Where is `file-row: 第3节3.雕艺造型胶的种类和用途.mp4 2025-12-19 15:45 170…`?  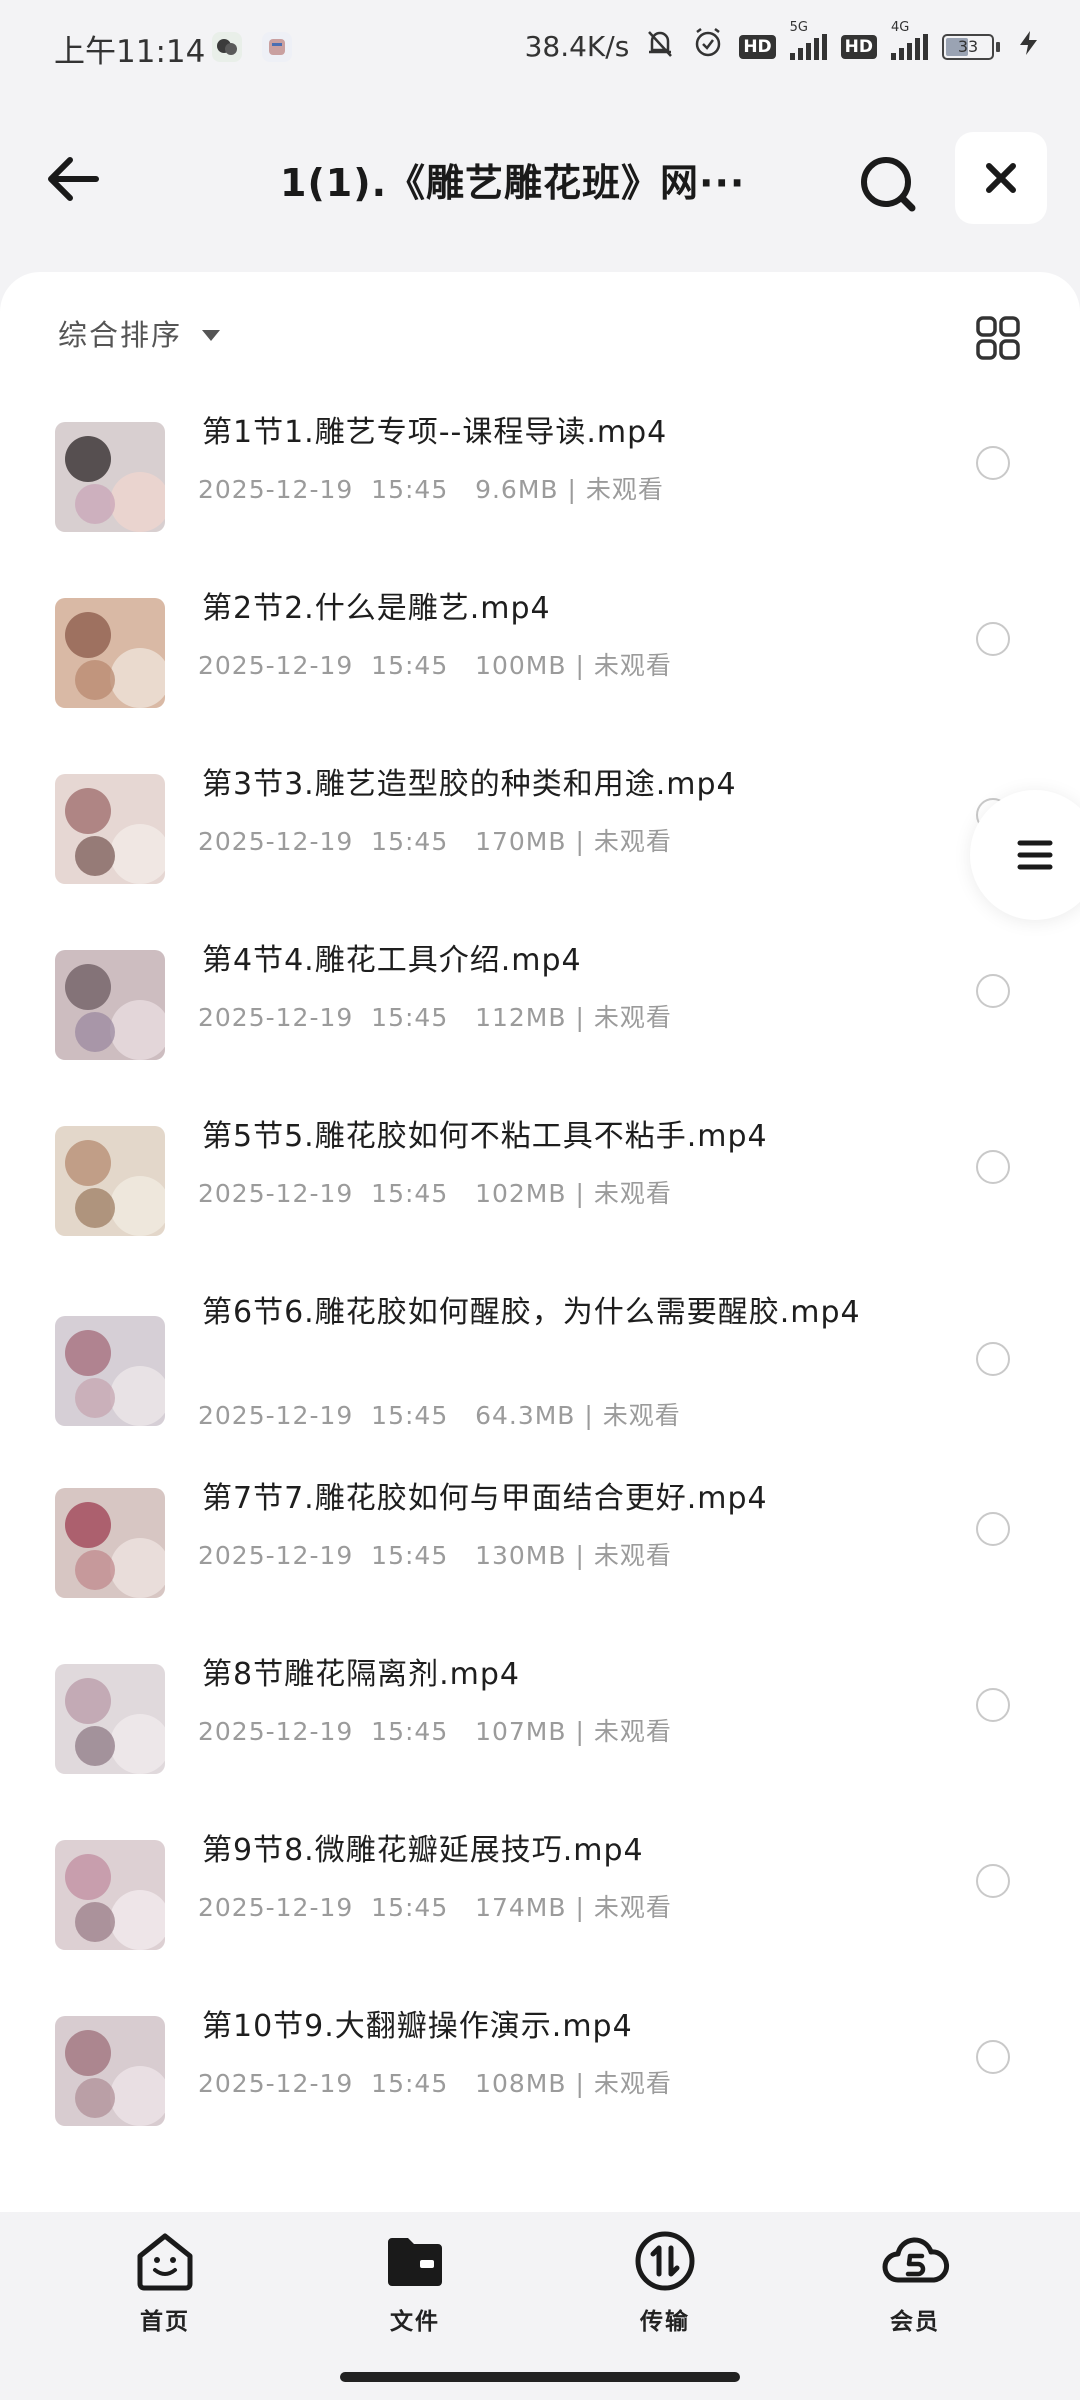
file-row: 第3节3.雕艺造型胶的种类和用途.mp4 2025-12-19 15:45 170… is located at coordinates (540, 845).